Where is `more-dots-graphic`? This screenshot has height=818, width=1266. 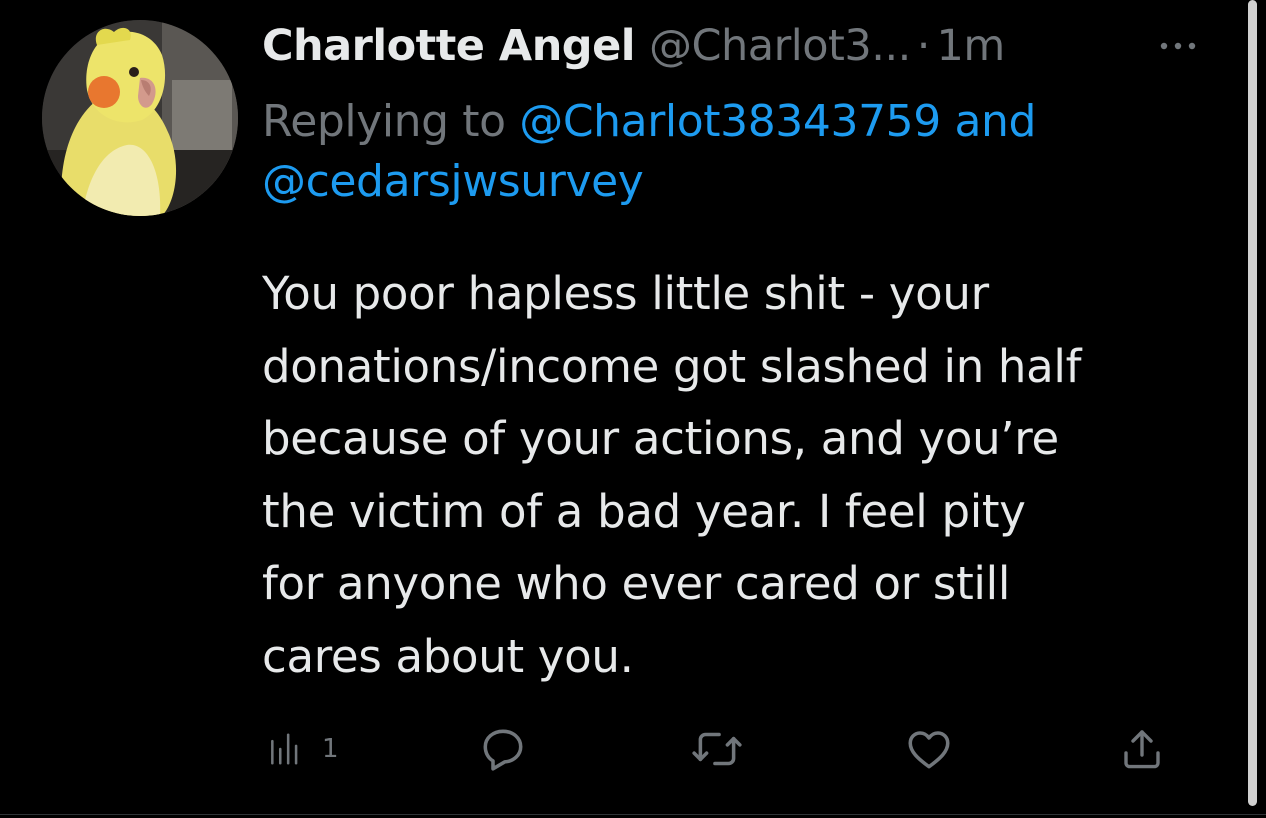
more-dots-graphic is located at coordinates (1178, 46).